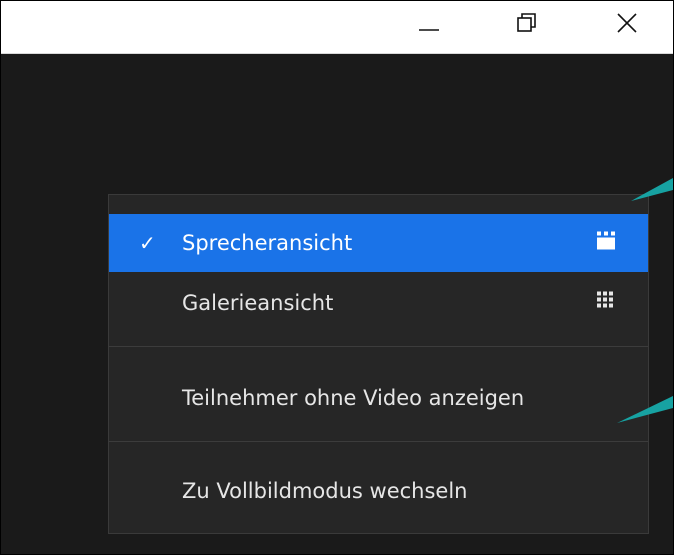 Image resolution: width=674 pixels, height=555 pixels. I want to click on restore-icon, so click(526, 22).